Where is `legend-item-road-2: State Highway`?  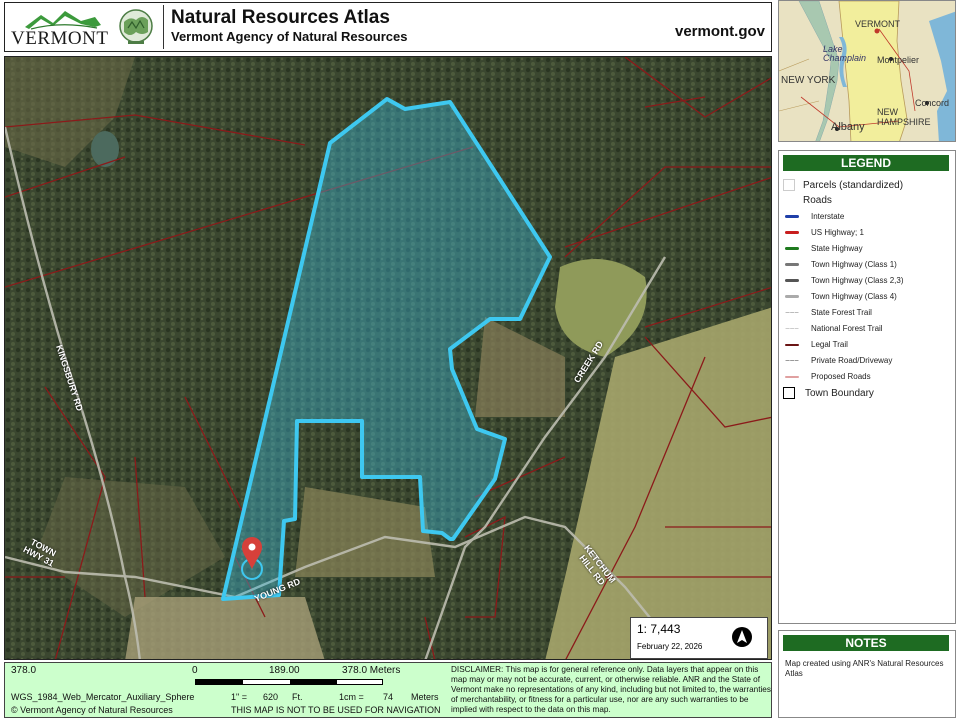
legend-item-road-2: State Highway is located at coordinates (823, 248).